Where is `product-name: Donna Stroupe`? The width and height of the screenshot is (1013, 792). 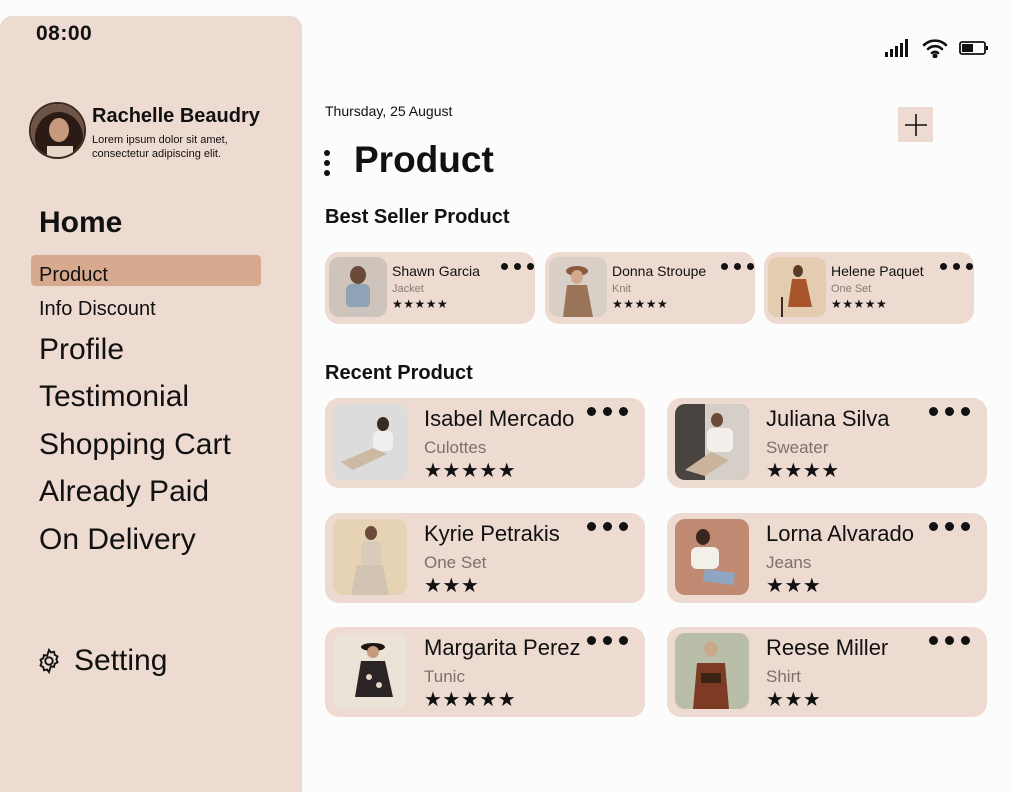 product-name: Donna Stroupe is located at coordinates (659, 271).